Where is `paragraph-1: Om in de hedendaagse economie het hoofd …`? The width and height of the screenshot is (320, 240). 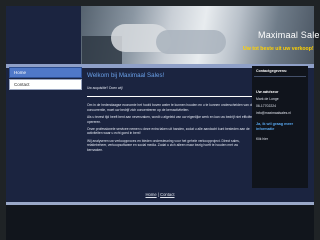
paragraph-1: Om in de hedendaagse economie het hoofd … is located at coordinates (170, 107).